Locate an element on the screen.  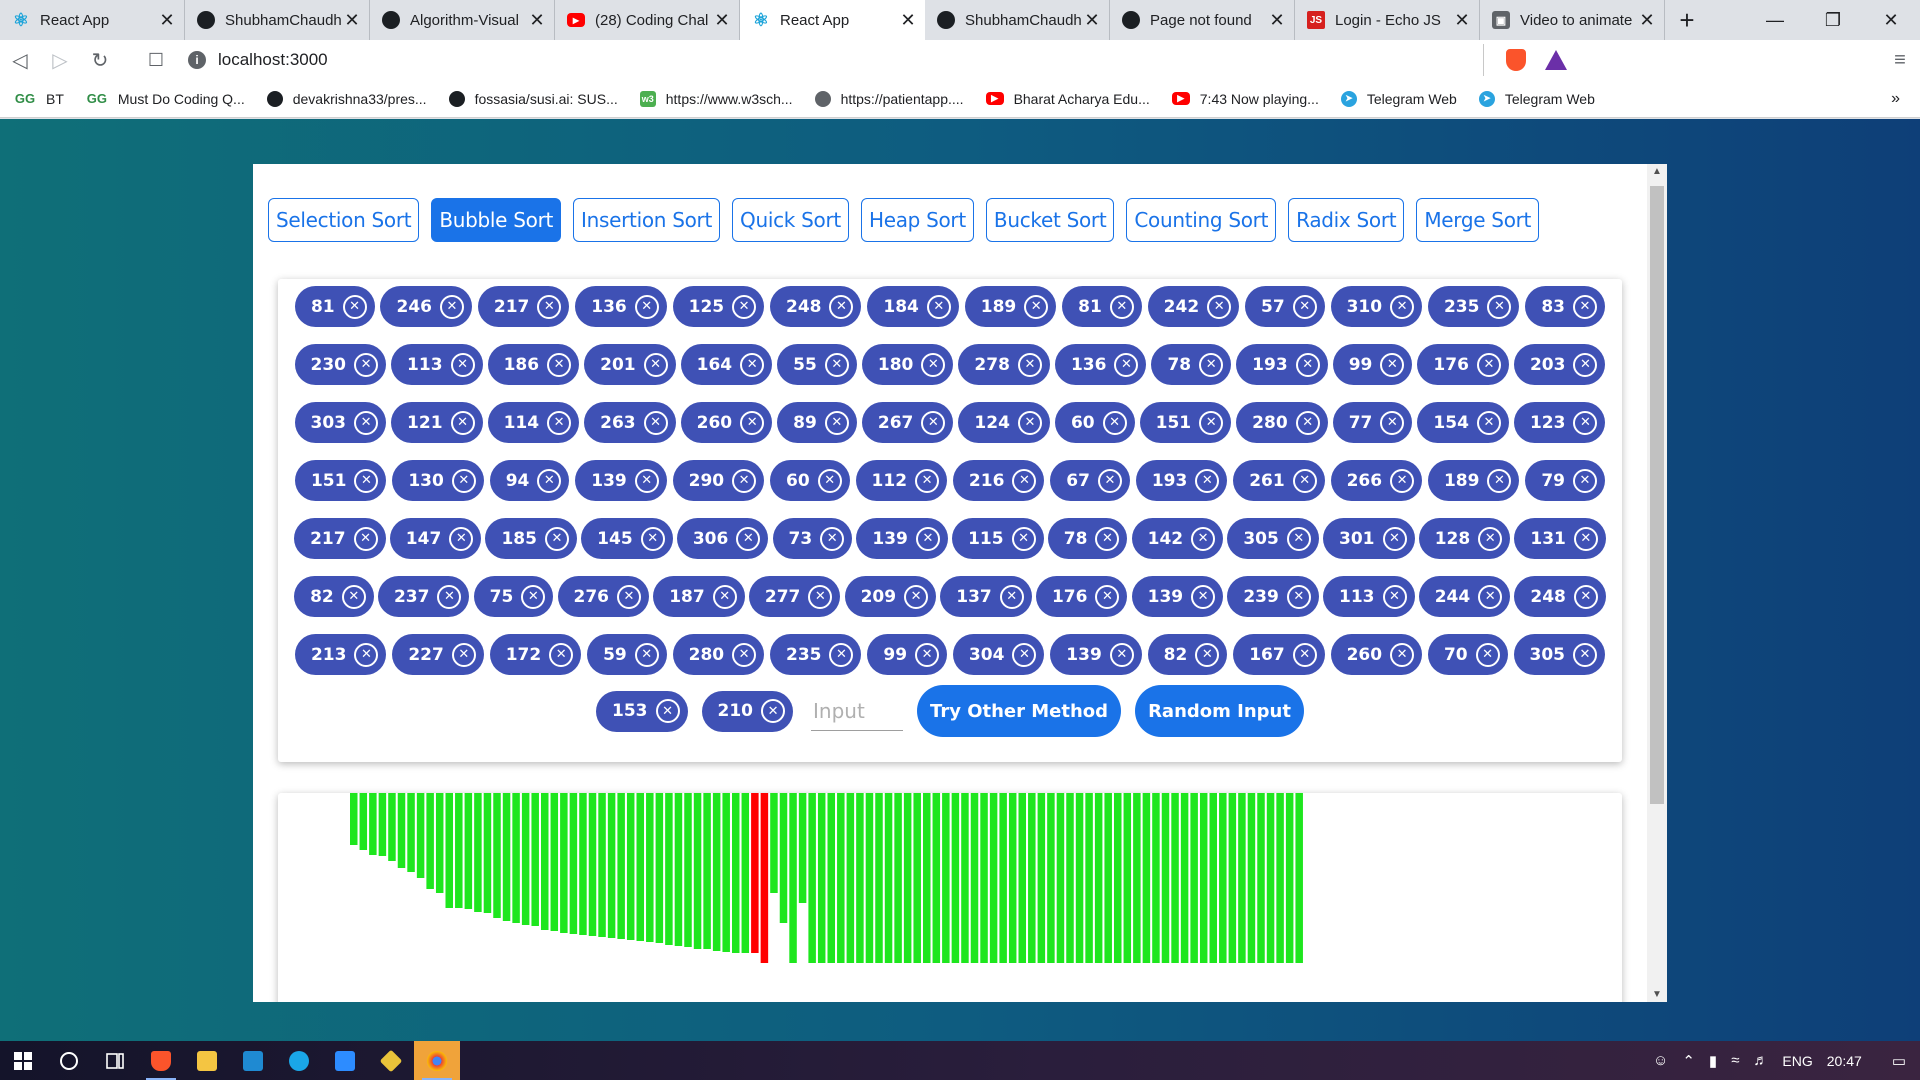
page-scrollbar: ▲ ▼ is located at coordinates (1657, 583).